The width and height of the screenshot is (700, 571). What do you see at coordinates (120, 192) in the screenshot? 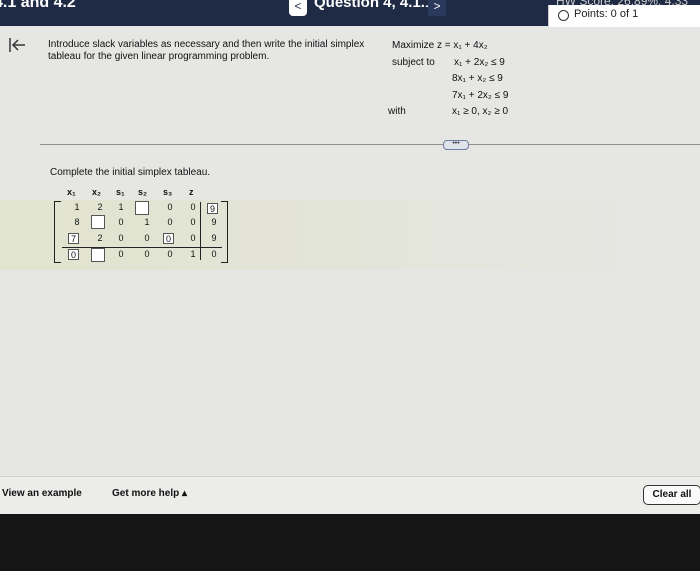
I see `header-s1: s₁` at bounding box center [120, 192].